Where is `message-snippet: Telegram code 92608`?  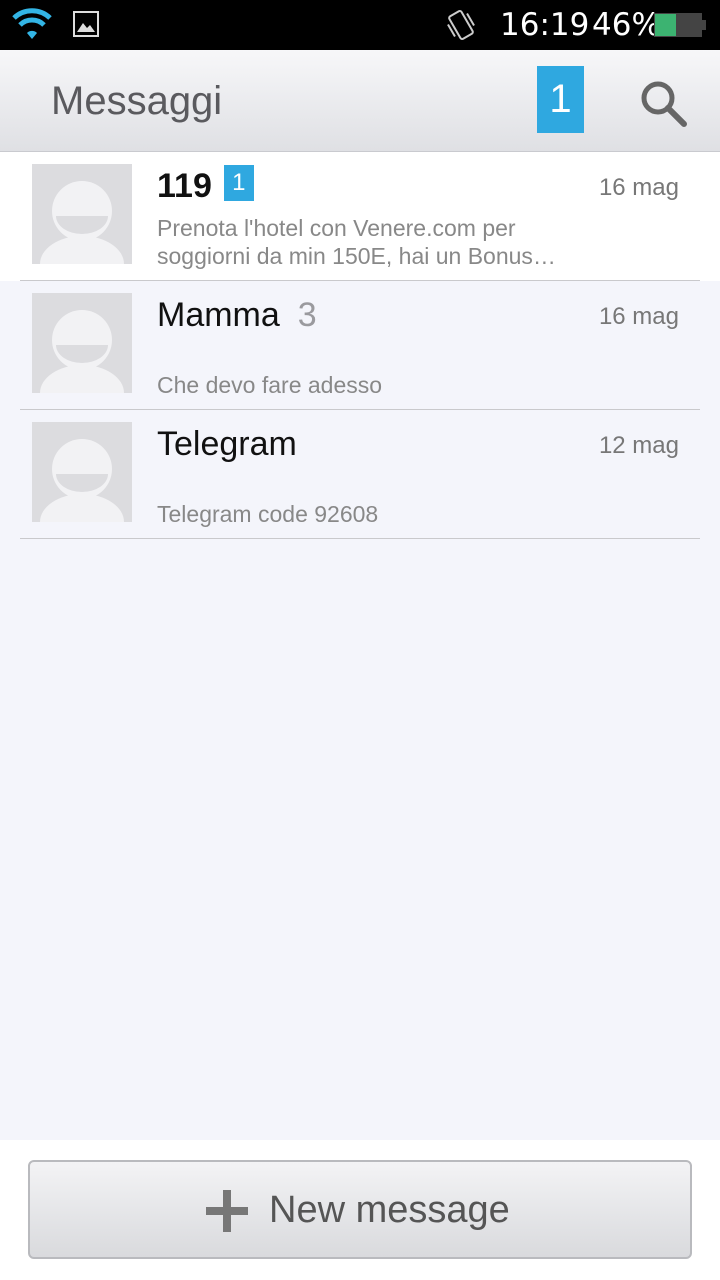 message-snippet: Telegram code 92608 is located at coordinates (268, 514).